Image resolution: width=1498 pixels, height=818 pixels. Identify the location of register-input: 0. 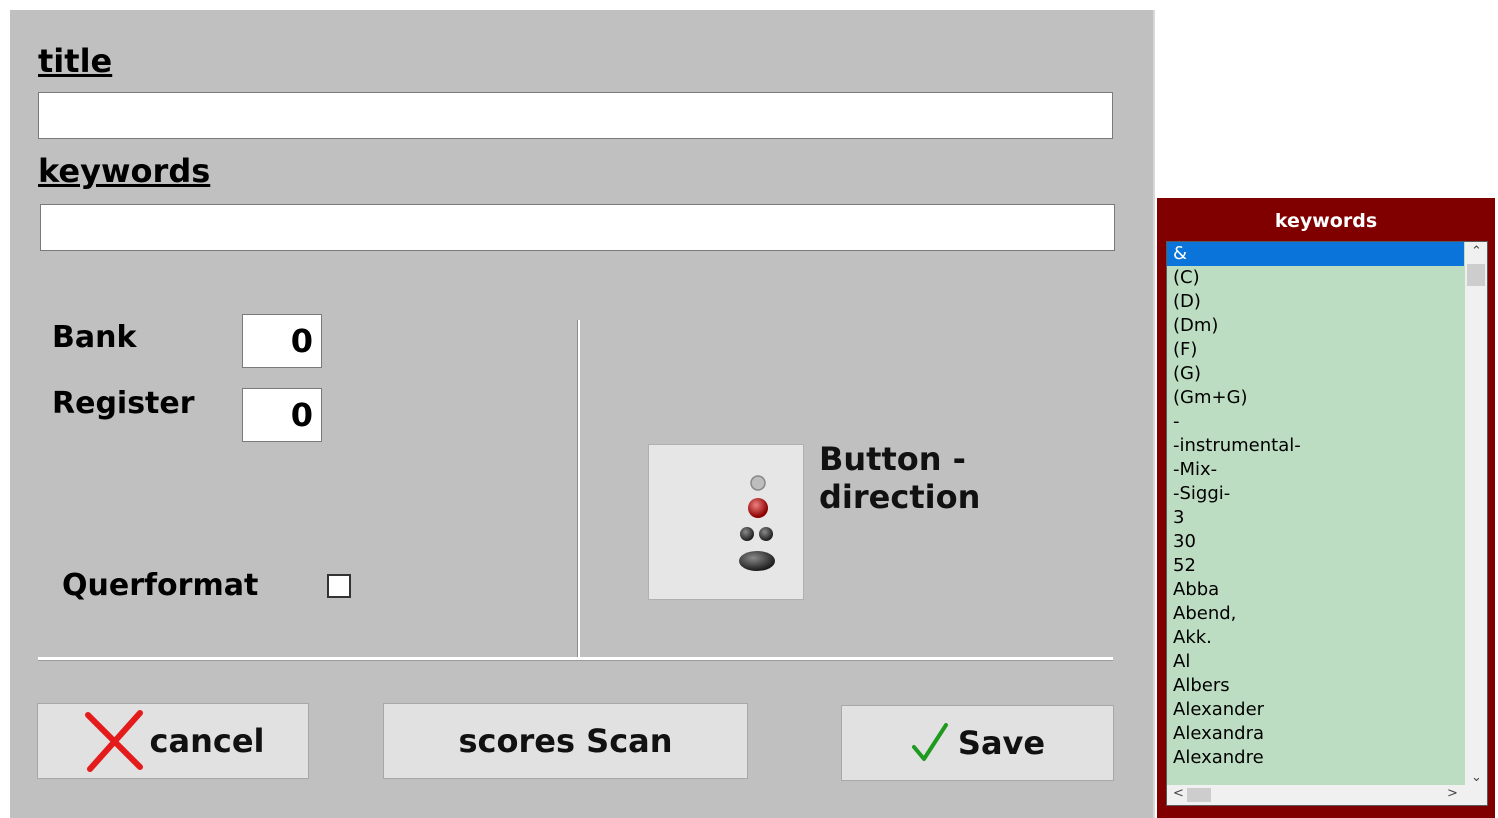
(282, 415).